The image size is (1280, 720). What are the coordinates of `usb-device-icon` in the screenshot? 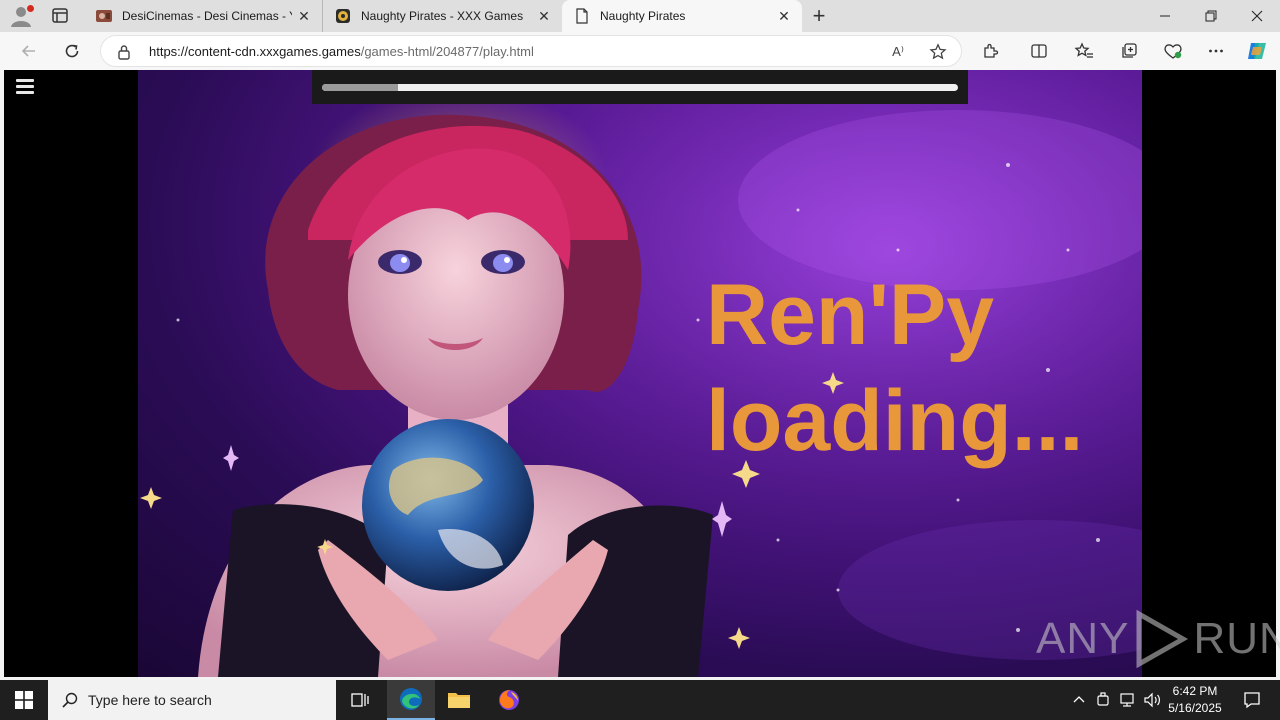 It's located at (1103, 699).